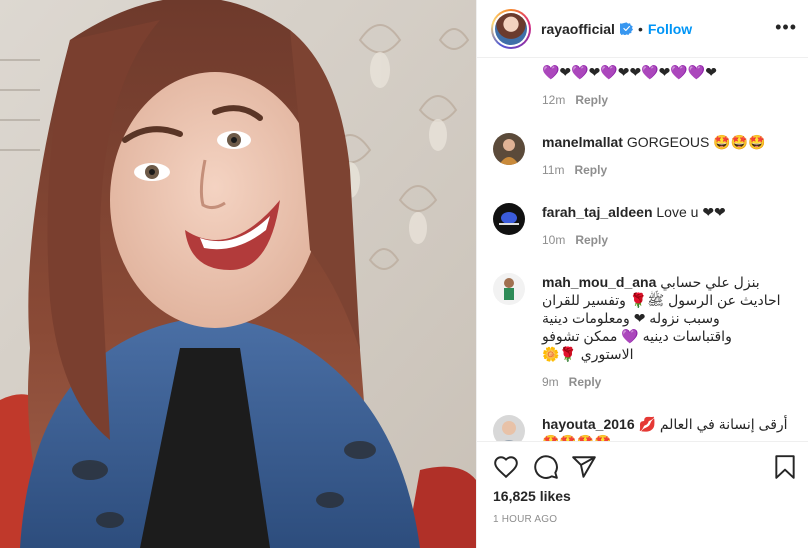 The width and height of the screenshot is (808, 548). I want to click on comment-line: واقتباسات دينيه 💜 ممكن تشوفو, so click(637, 336).